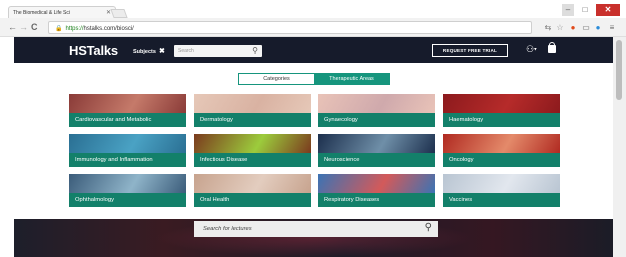 The width and height of the screenshot is (626, 257). I want to click on gynaecology-image, so click(376, 103).